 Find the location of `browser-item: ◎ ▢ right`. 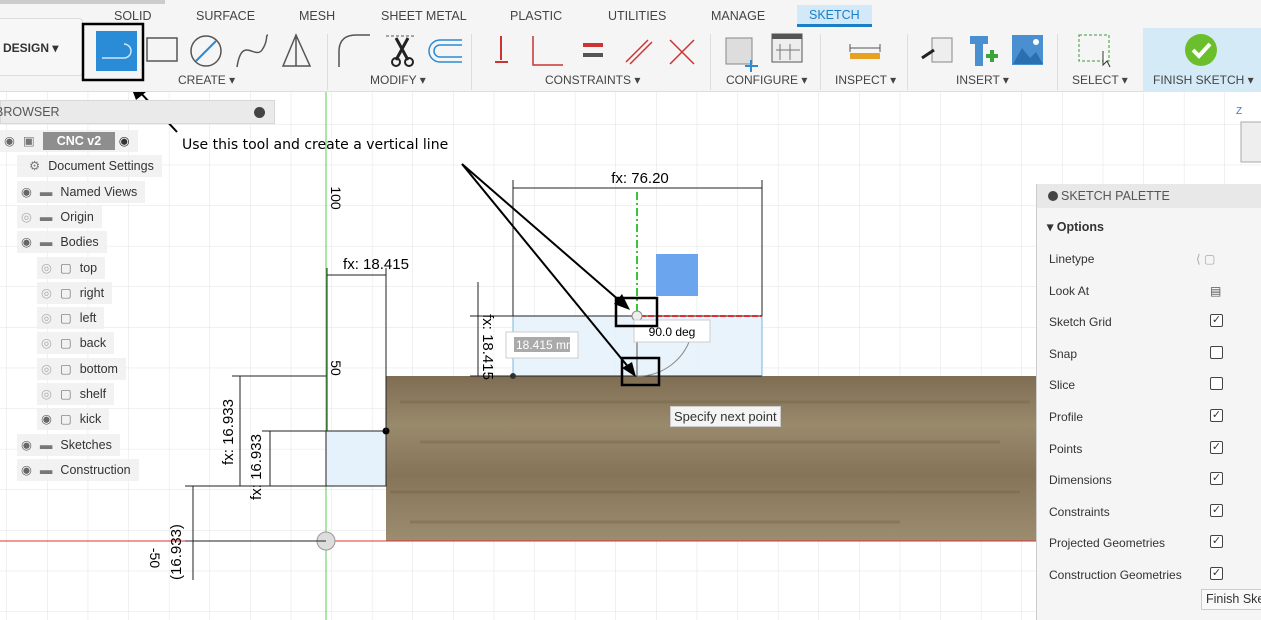

browser-item: ◎ ▢ right is located at coordinates (75, 292).